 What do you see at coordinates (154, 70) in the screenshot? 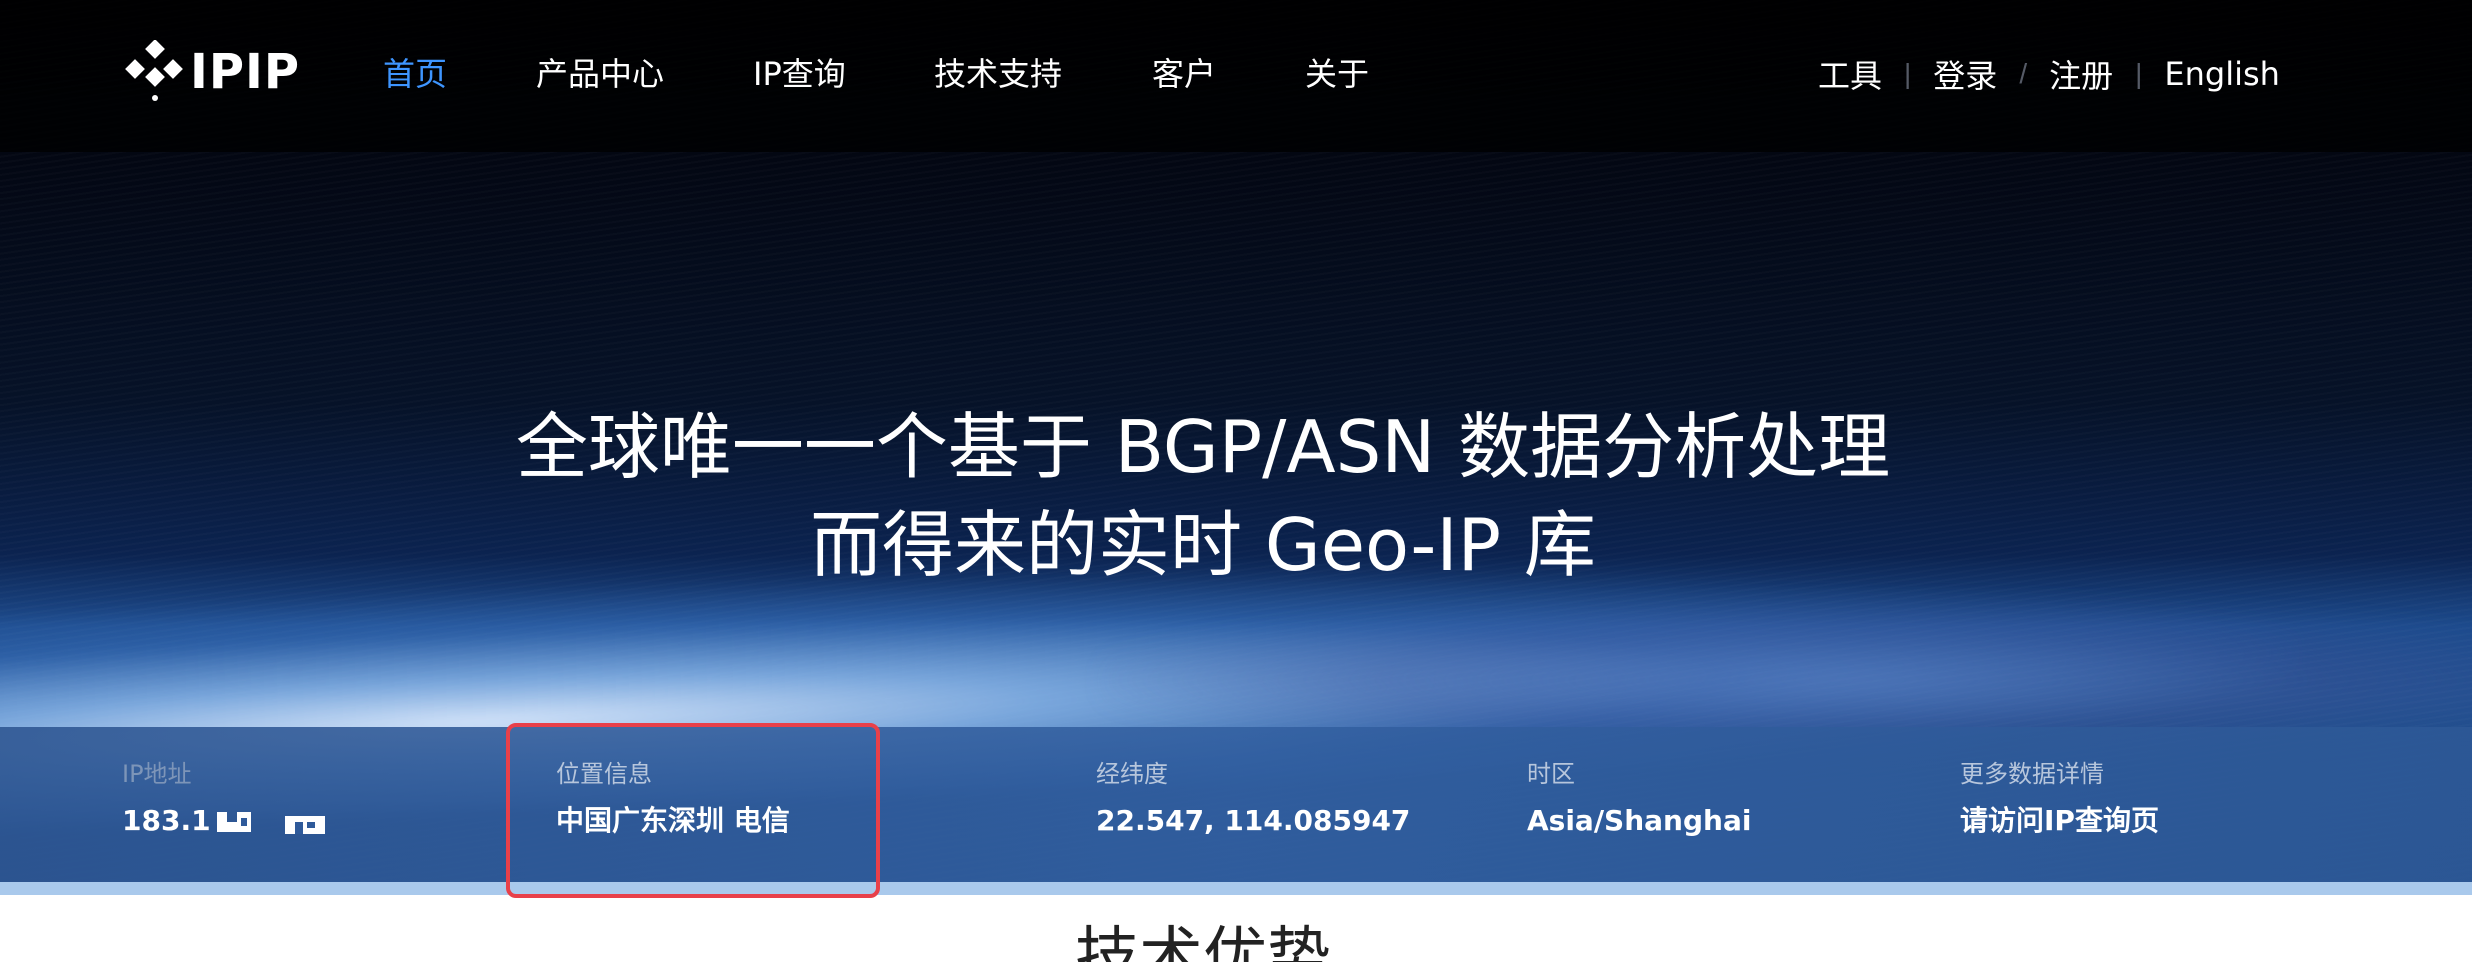
I see `ipip-logo-icon` at bounding box center [154, 70].